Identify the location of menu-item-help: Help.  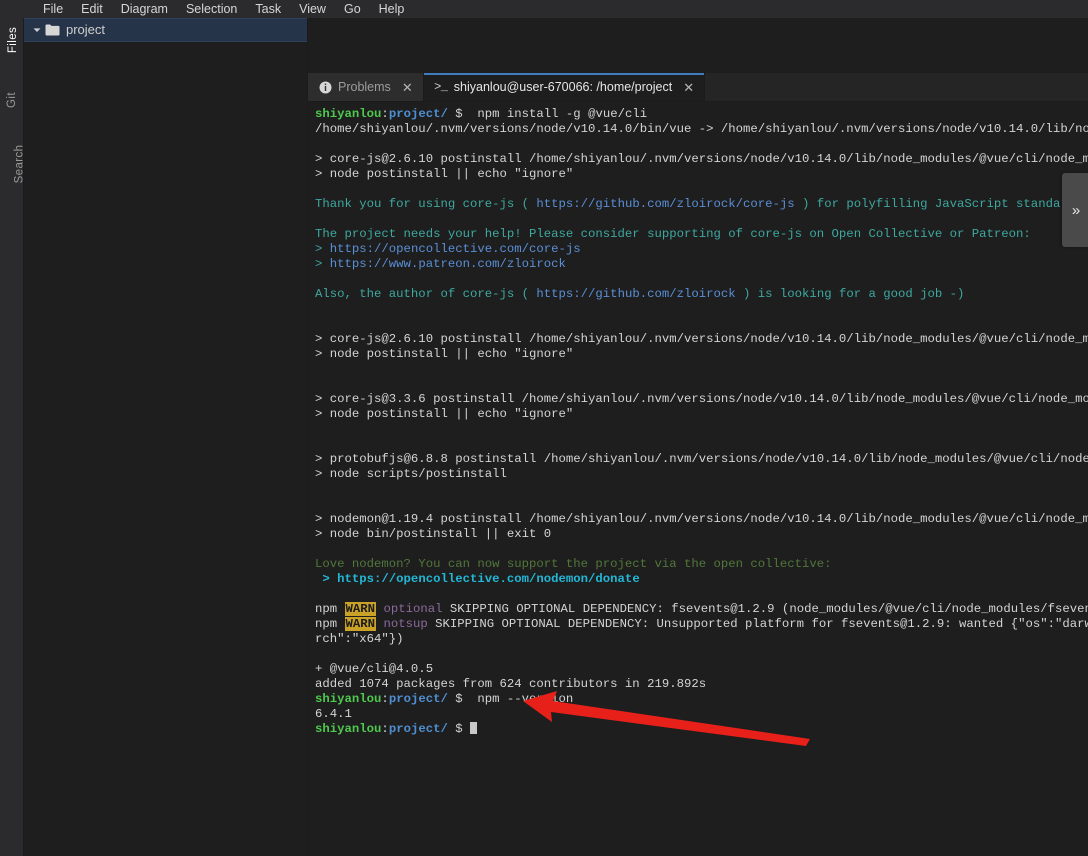
(392, 9).